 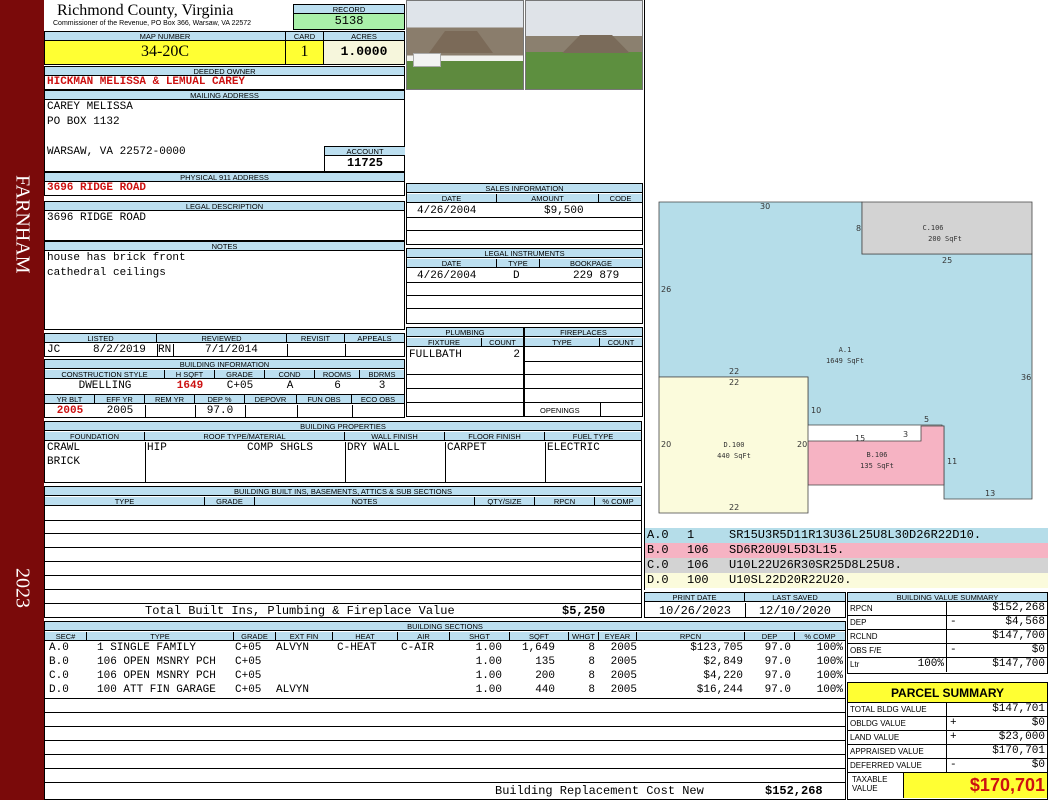 What do you see at coordinates (932, 228) in the screenshot?
I see `sketch-label-c-code: C.106` at bounding box center [932, 228].